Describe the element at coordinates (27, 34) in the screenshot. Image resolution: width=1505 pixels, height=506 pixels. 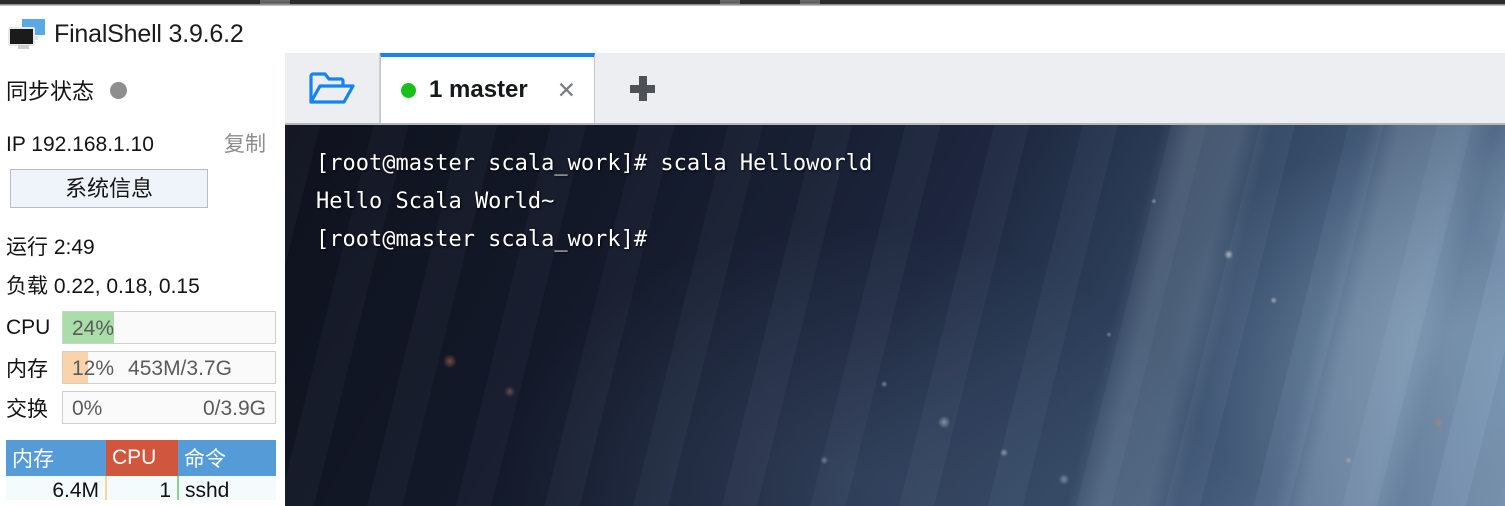
I see `dual-monitor-icon` at that location.